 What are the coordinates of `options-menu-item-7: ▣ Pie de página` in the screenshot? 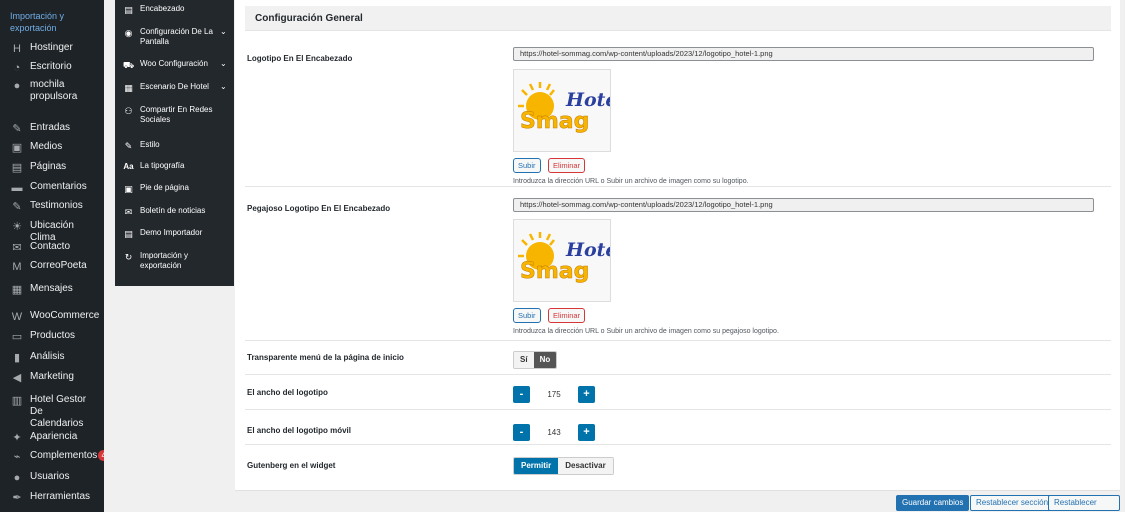 It's located at (174, 188).